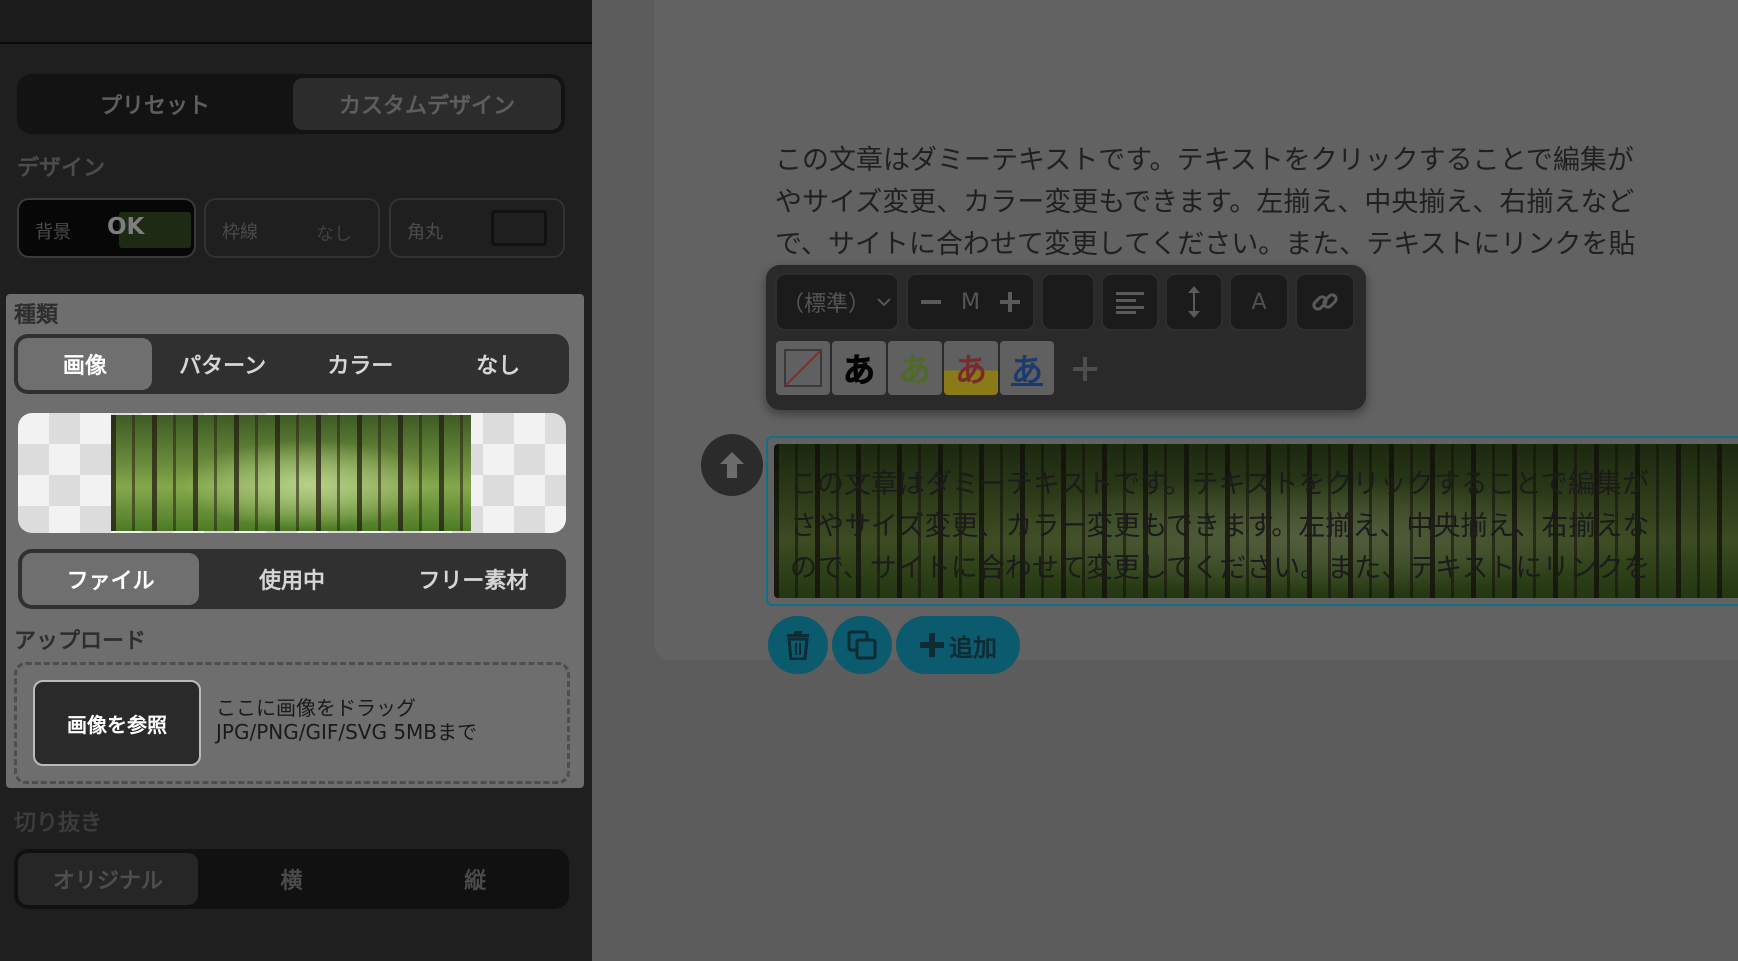  I want to click on tab-color: カラー, so click(361, 364).